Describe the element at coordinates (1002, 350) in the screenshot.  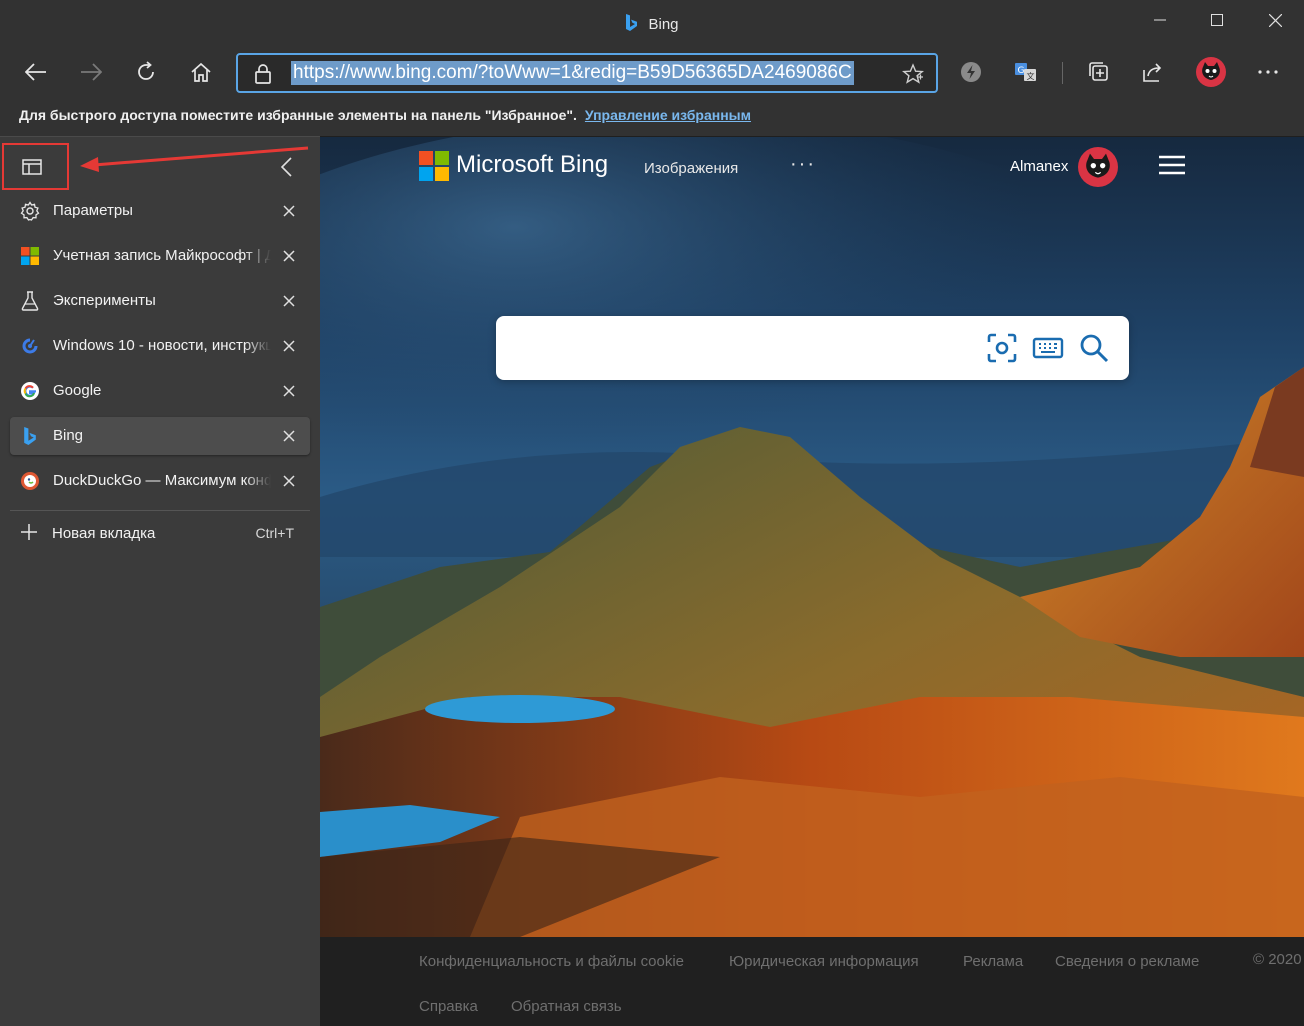
I see `visual-search-icon` at that location.